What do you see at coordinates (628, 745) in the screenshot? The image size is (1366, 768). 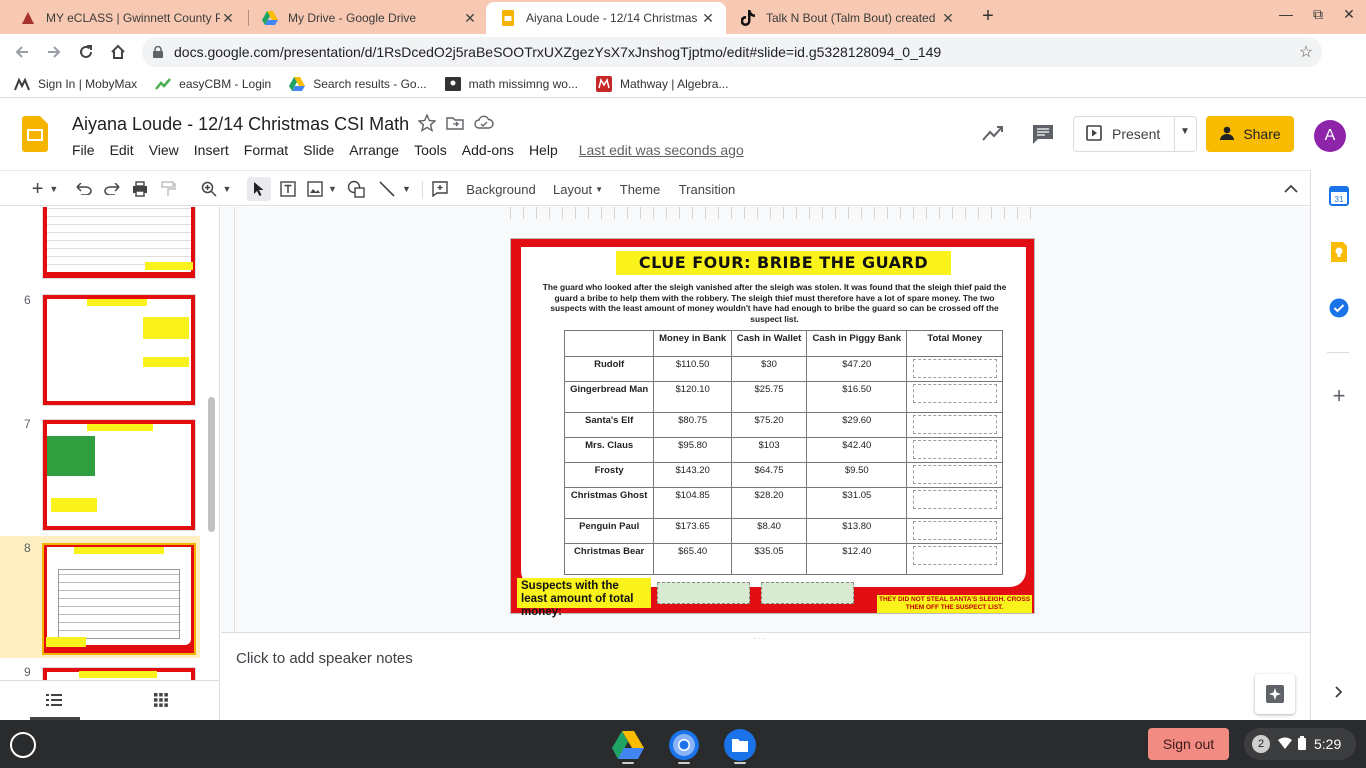 I see `google-drive-icon` at bounding box center [628, 745].